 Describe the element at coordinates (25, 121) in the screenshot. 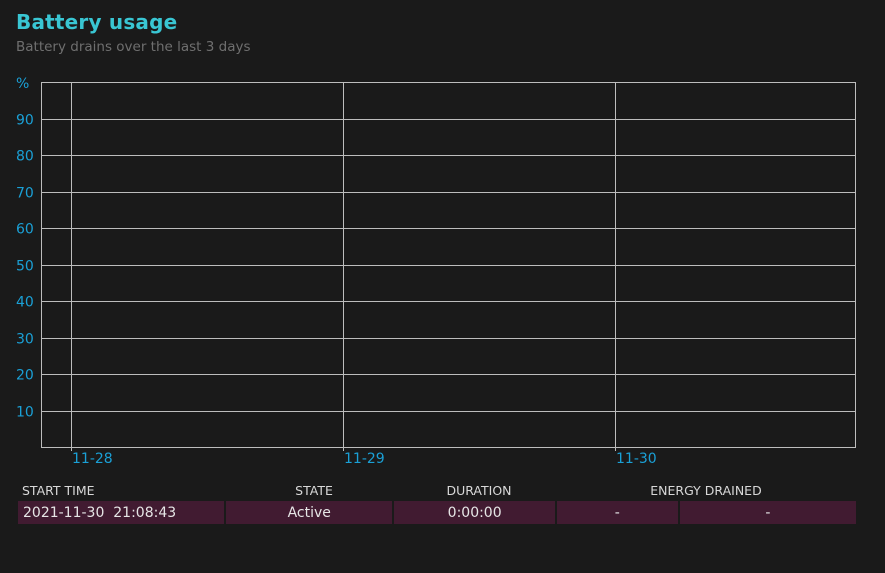

I see `y-tick-label: 90` at that location.